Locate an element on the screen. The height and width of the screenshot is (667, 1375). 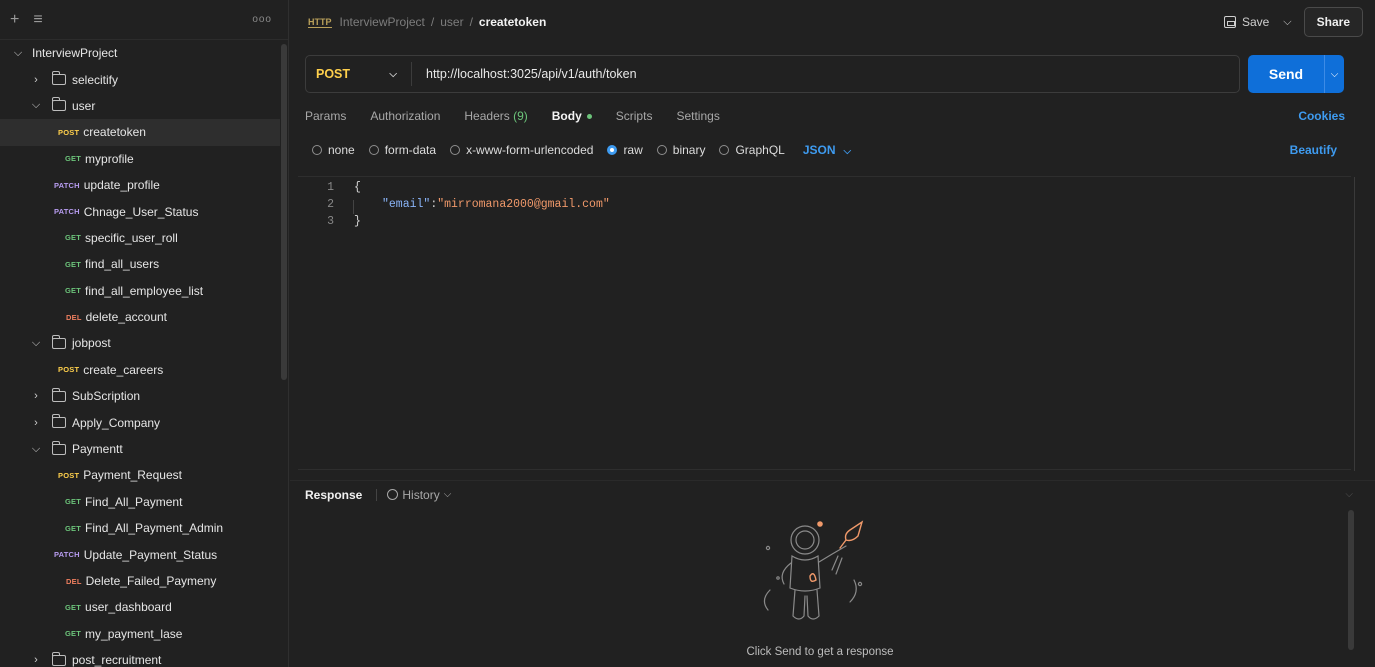
sidebar-folder-apply_company: › Apply_Company is located at coordinates (140, 422).